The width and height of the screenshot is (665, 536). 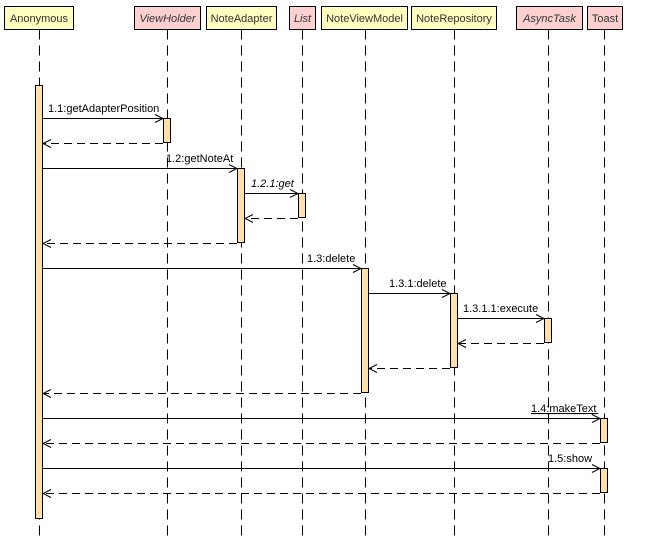 I want to click on message-1-5: 1.5:show, so click(x=321, y=473).